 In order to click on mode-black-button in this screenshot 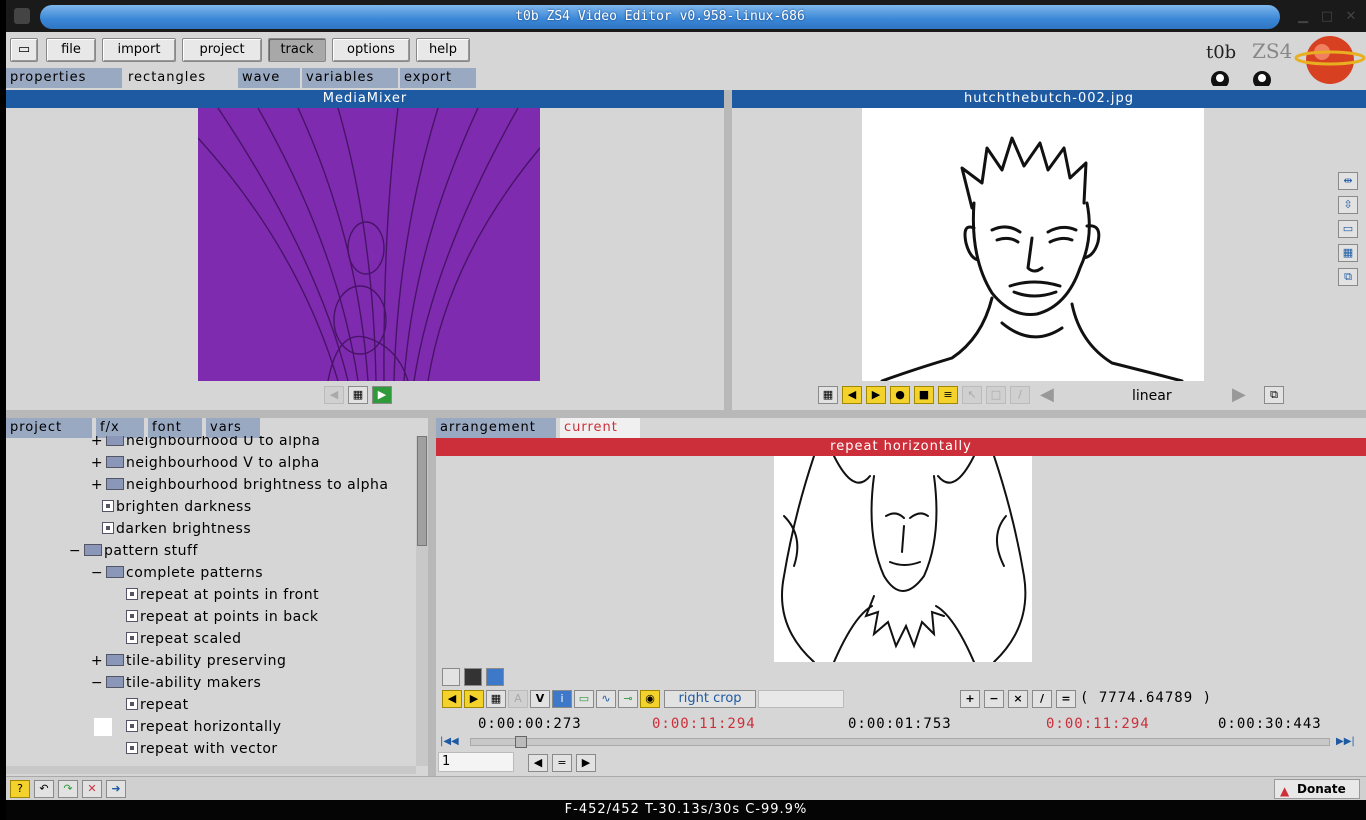, I will do `click(473, 677)`.